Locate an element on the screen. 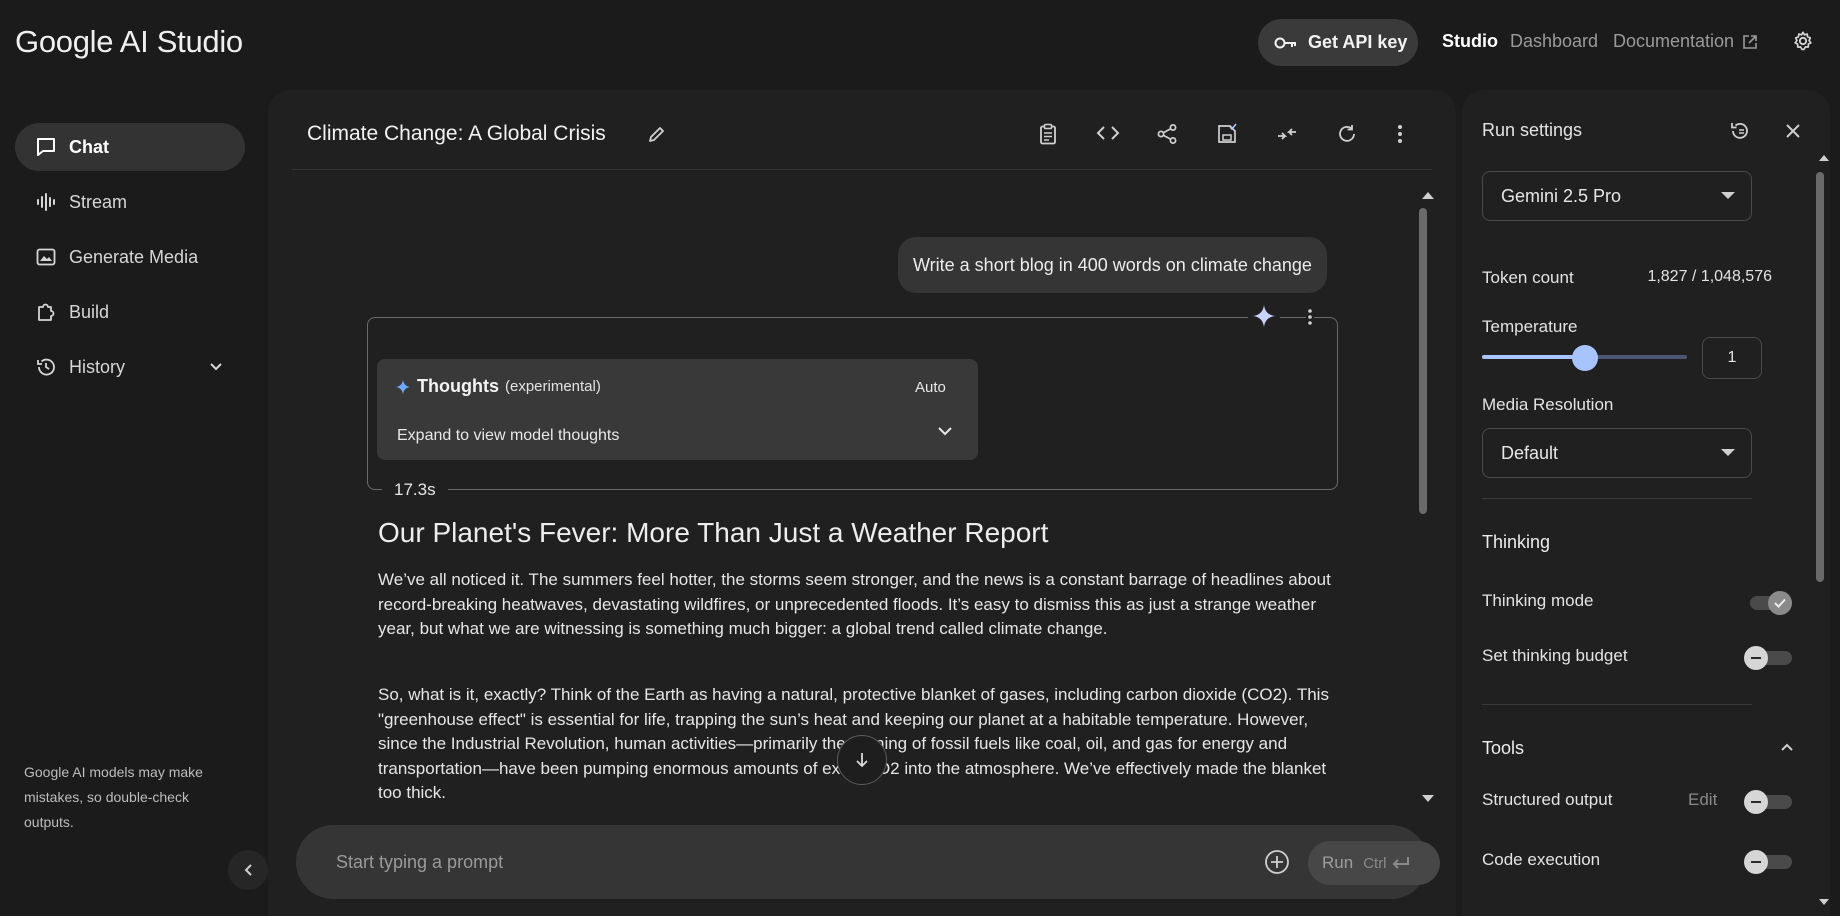 The height and width of the screenshot is (916, 1840). scroll-to-bottom-button is located at coordinates (862, 760).